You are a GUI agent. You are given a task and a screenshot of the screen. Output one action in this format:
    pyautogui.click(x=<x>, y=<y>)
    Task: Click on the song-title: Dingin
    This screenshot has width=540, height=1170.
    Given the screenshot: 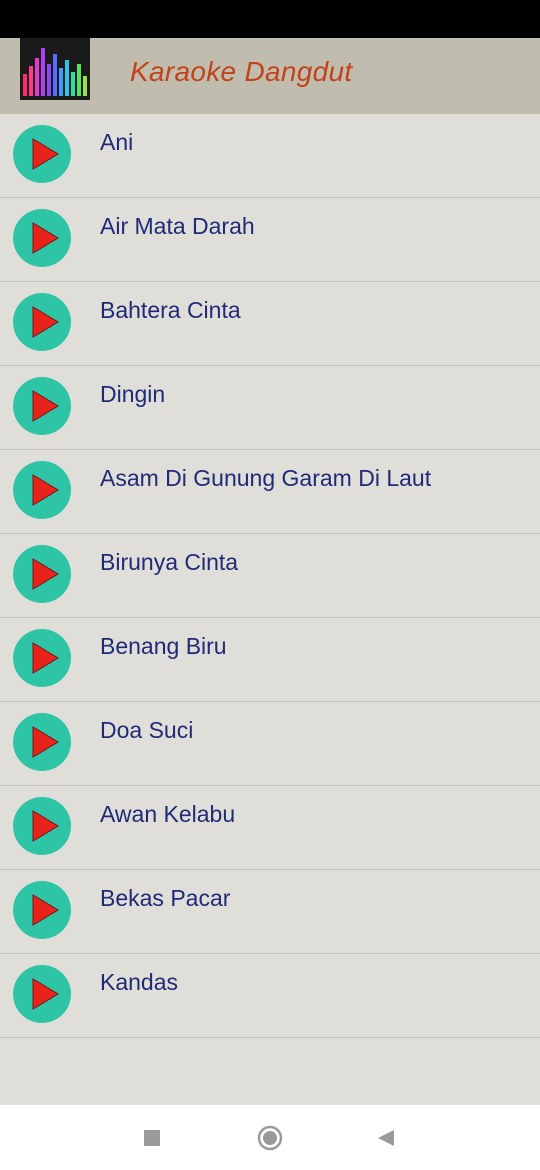 What is the action you would take?
    pyautogui.click(x=133, y=394)
    